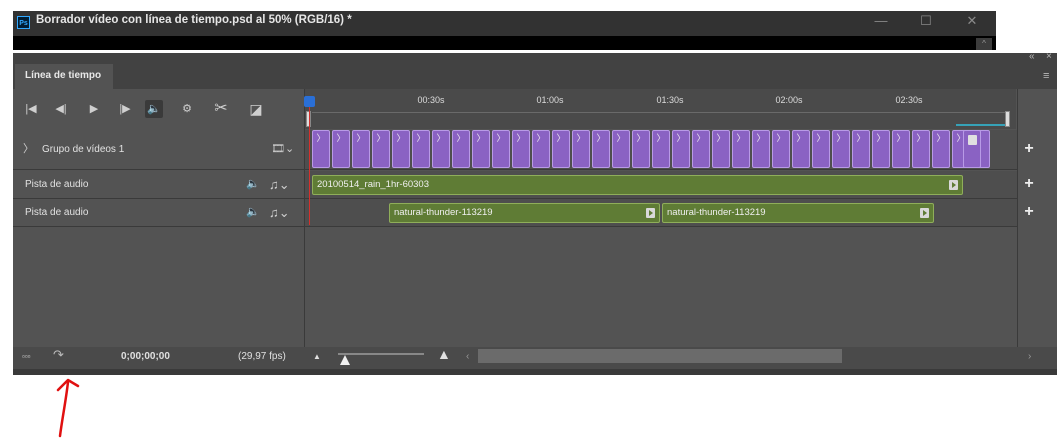  Describe the element at coordinates (550, 100) in the screenshot. I see `ruler-label: 01:00s` at that location.